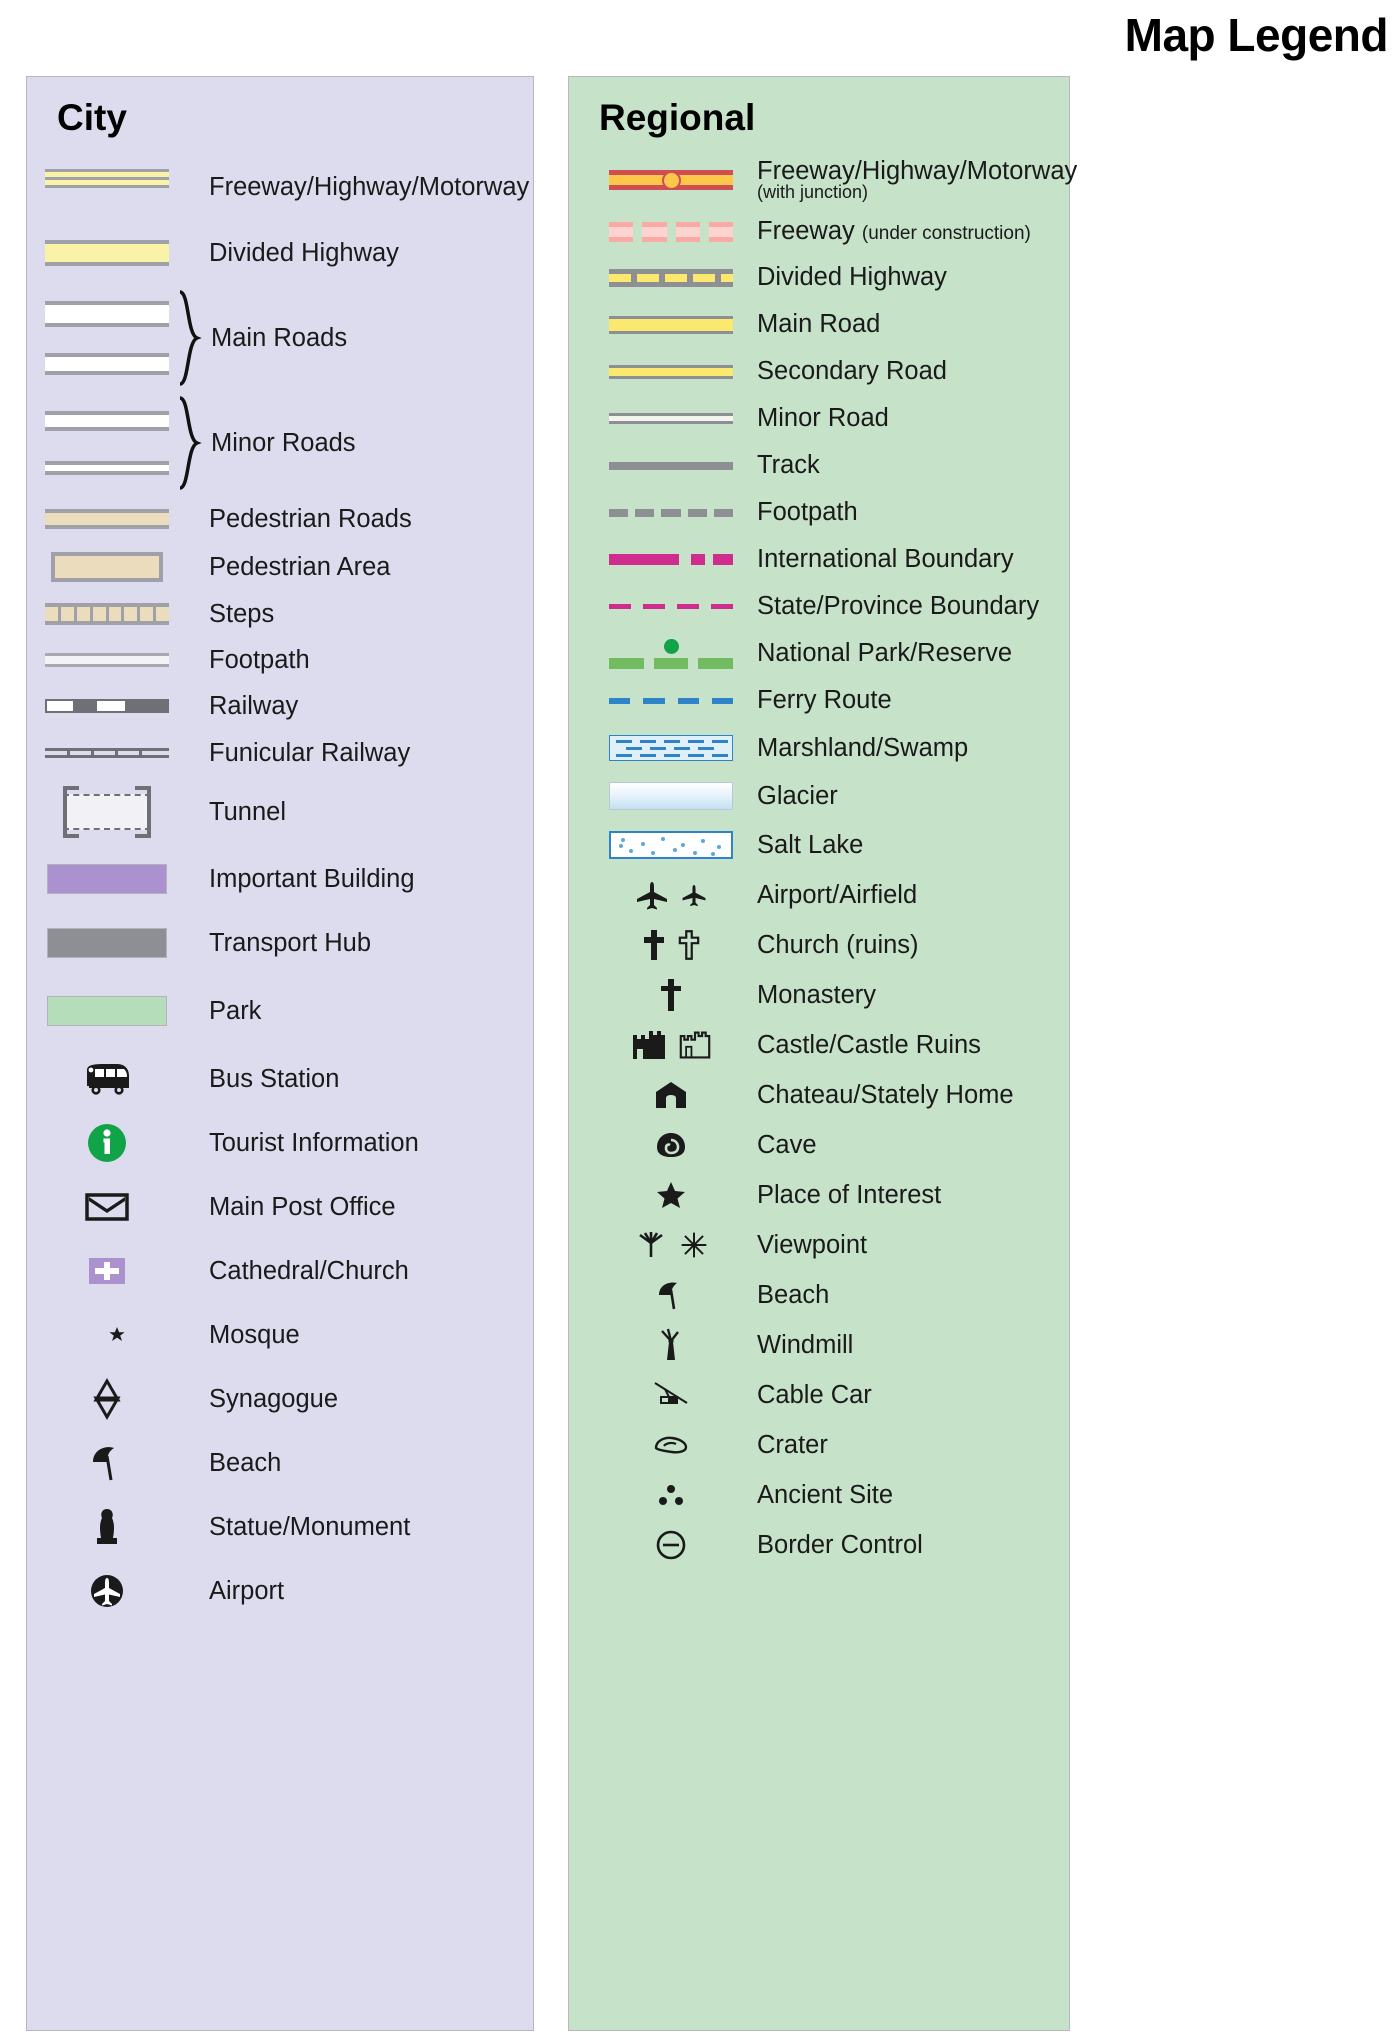 This screenshot has width=1400, height=2041. Describe the element at coordinates (280, 1079) in the screenshot. I see `legend-row-city-bus-station: Bus Station` at that location.